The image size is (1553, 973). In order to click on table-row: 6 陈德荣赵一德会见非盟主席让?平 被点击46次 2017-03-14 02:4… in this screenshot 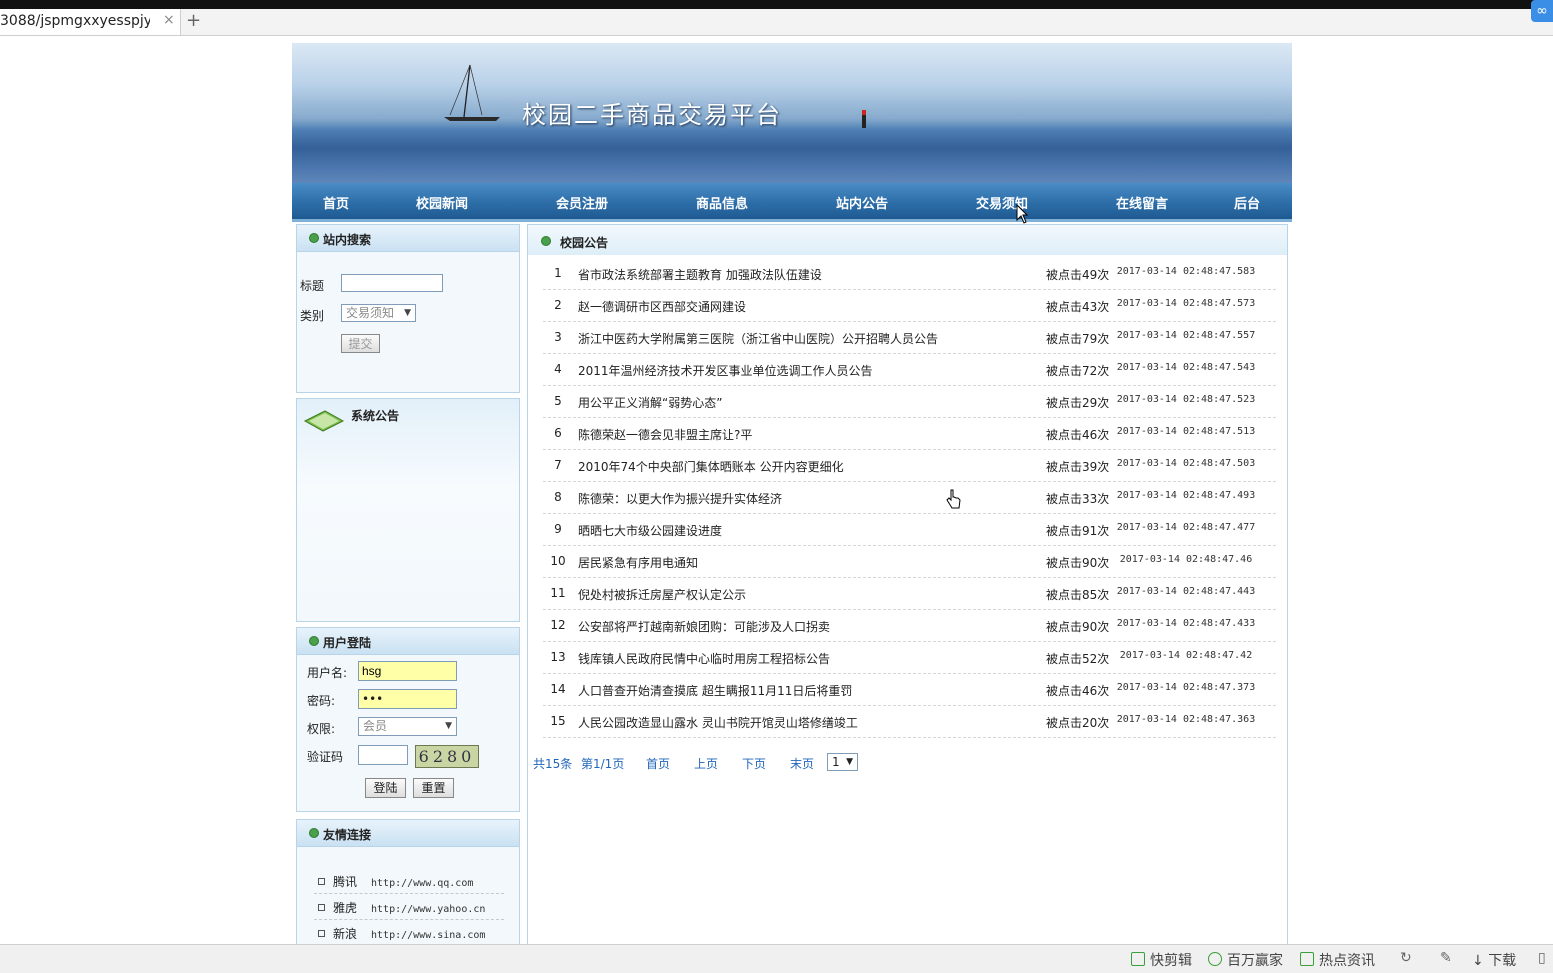, I will do `click(909, 433)`.